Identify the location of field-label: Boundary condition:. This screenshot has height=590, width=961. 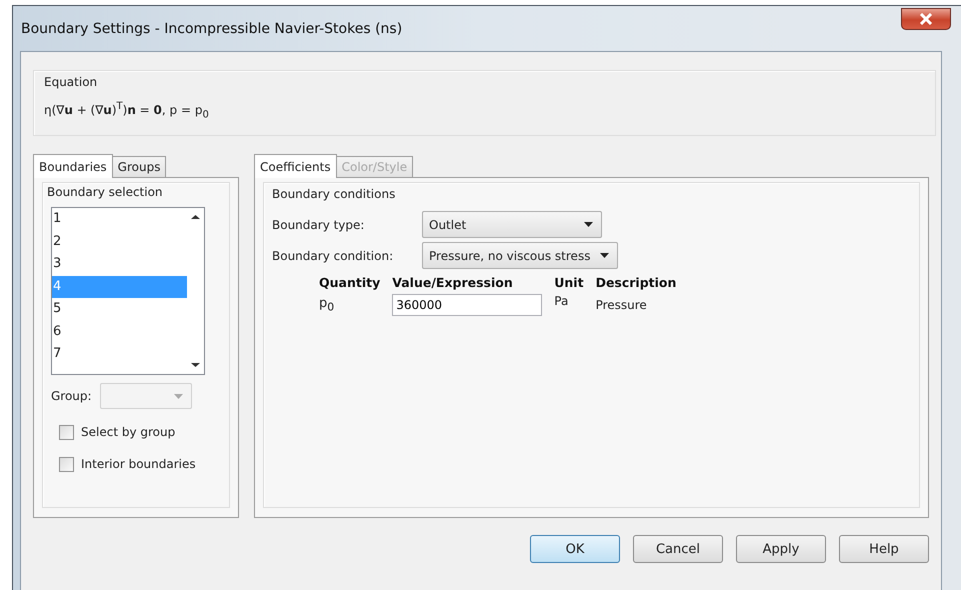
(333, 255).